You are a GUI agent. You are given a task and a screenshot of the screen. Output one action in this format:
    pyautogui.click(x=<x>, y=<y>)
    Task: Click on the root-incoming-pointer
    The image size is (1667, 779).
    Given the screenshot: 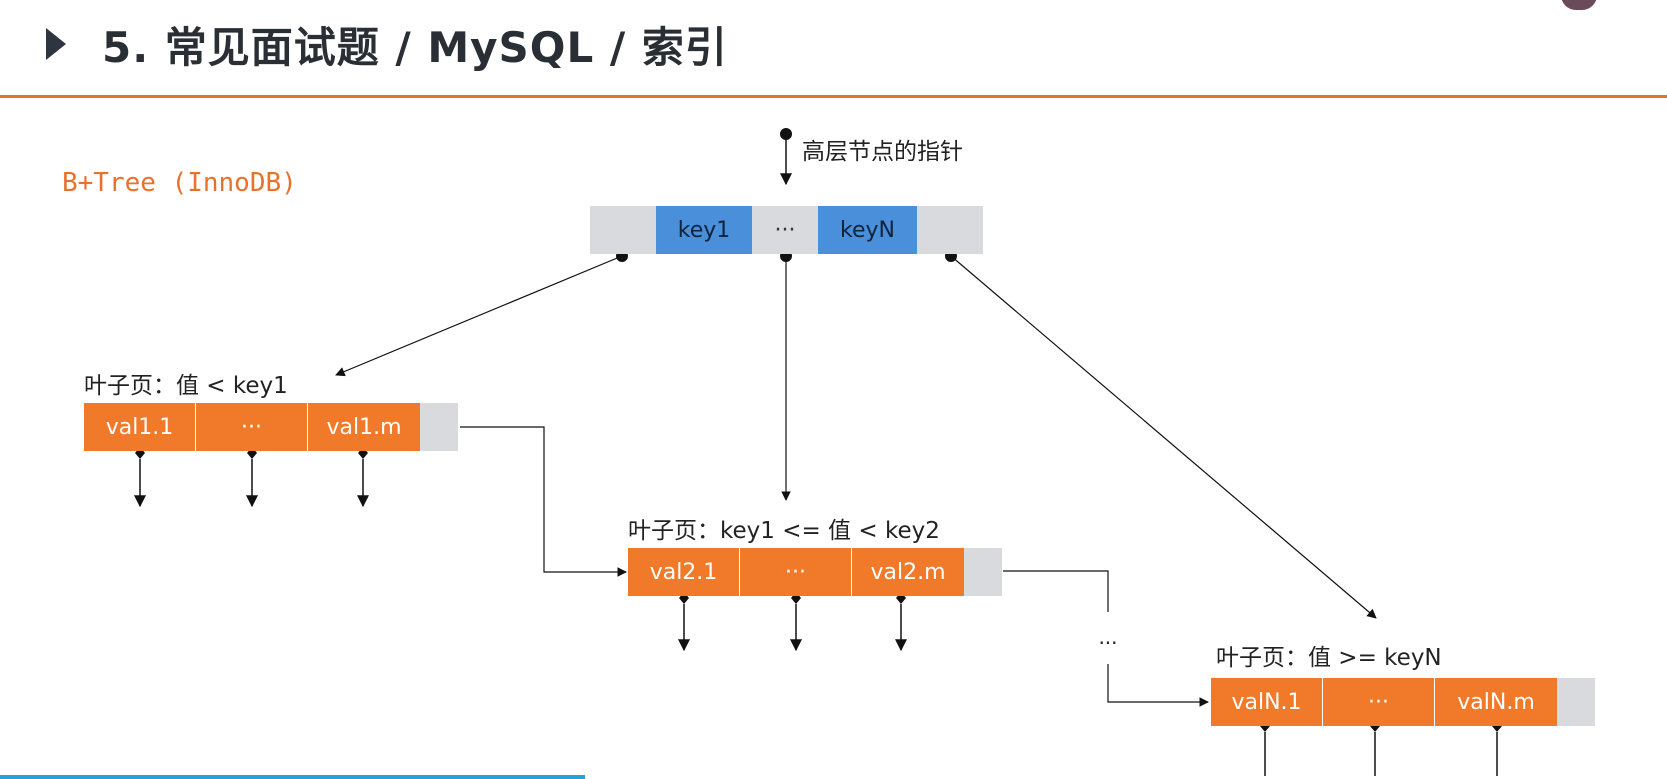 What is the action you would take?
    pyautogui.click(x=786, y=157)
    